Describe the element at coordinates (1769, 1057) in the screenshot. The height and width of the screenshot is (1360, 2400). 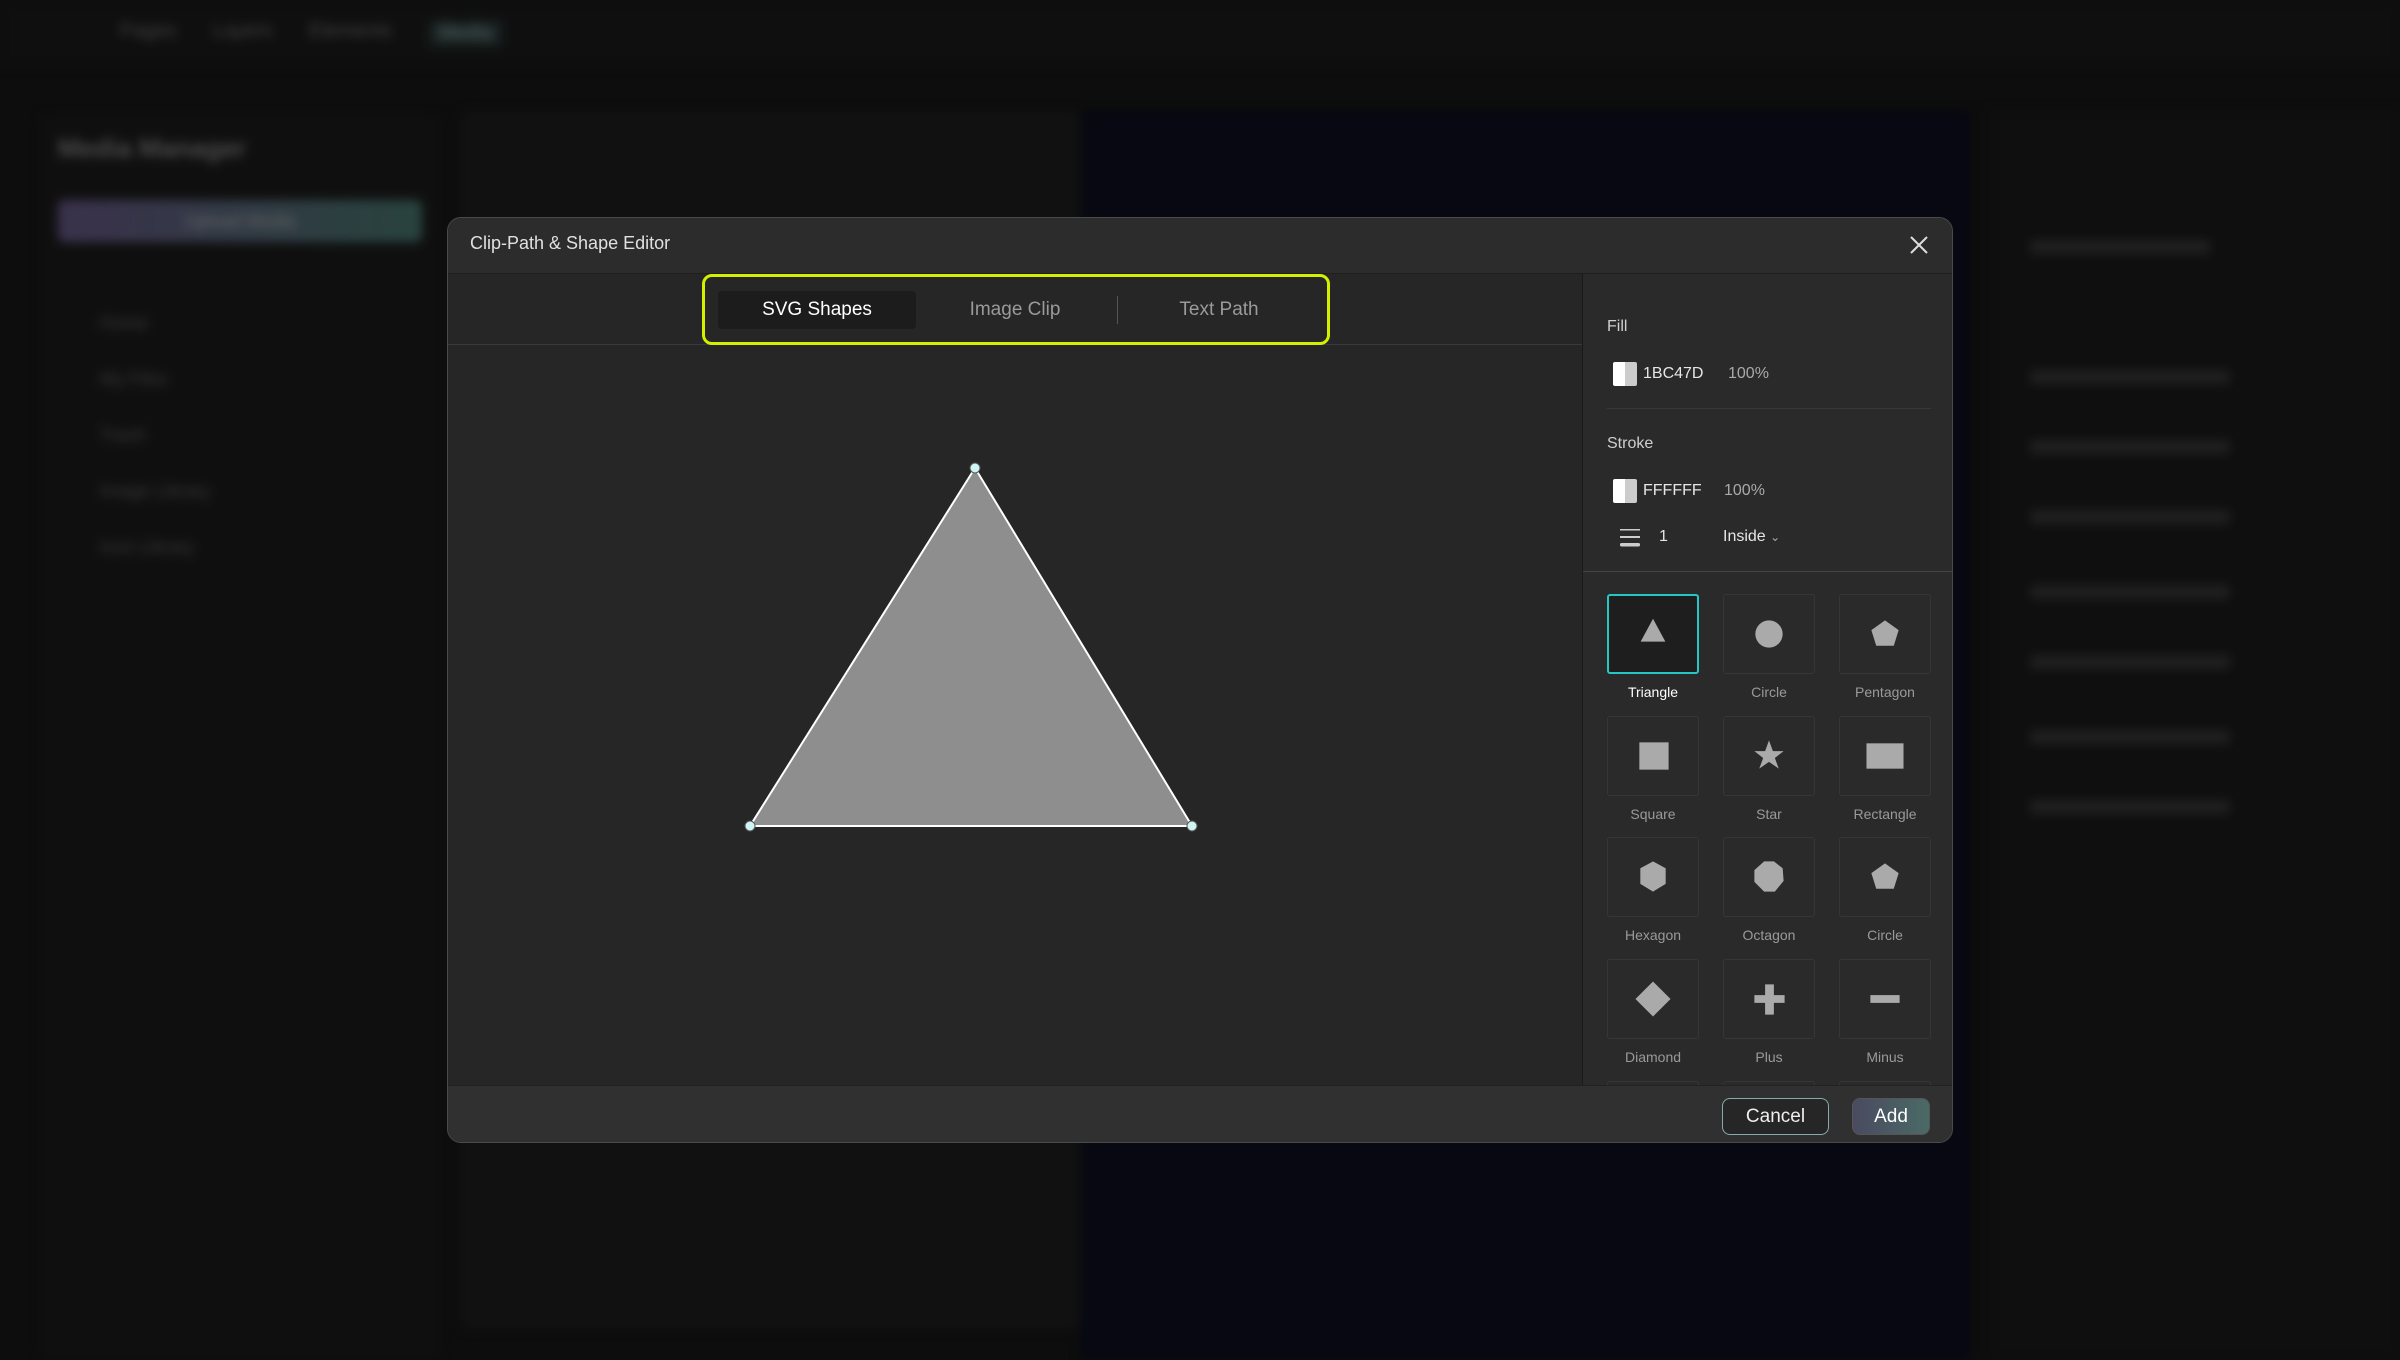
I see `shape-option-label: Plus` at that location.